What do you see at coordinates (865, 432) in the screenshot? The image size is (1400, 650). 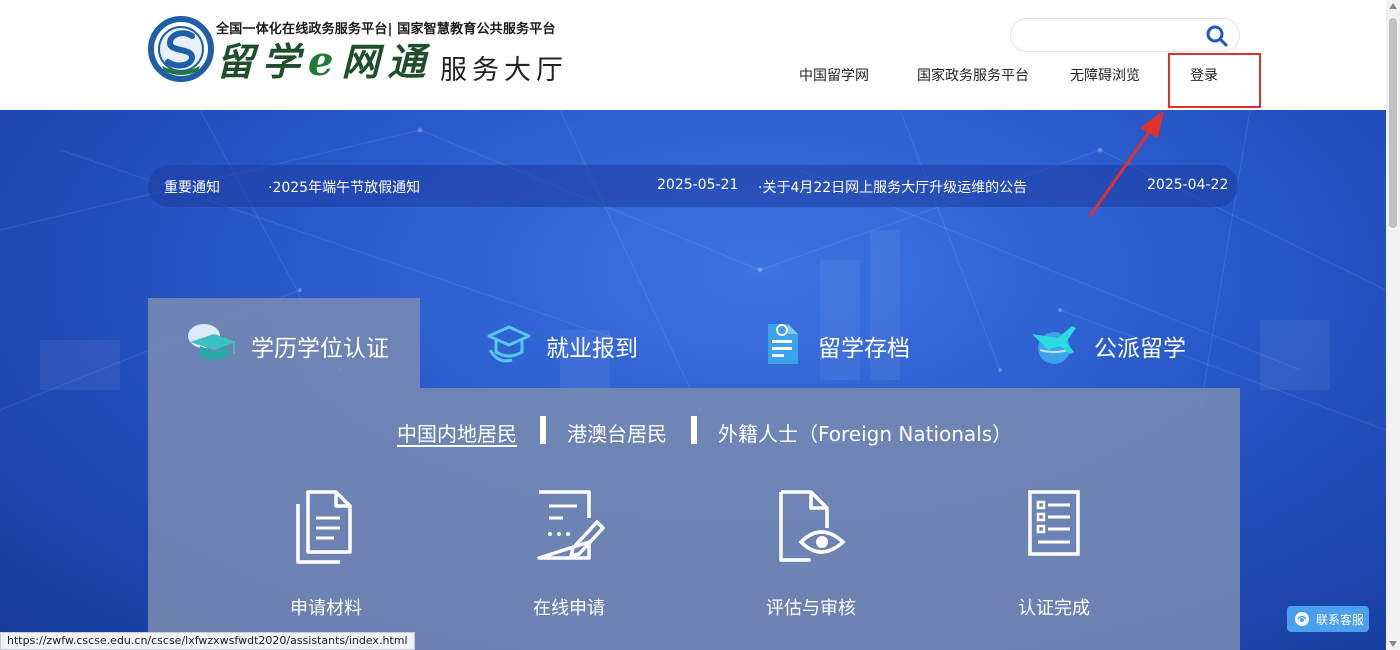 I see `subtab-foreign-nationals: 外籍人士（Foreign Nationals）` at bounding box center [865, 432].